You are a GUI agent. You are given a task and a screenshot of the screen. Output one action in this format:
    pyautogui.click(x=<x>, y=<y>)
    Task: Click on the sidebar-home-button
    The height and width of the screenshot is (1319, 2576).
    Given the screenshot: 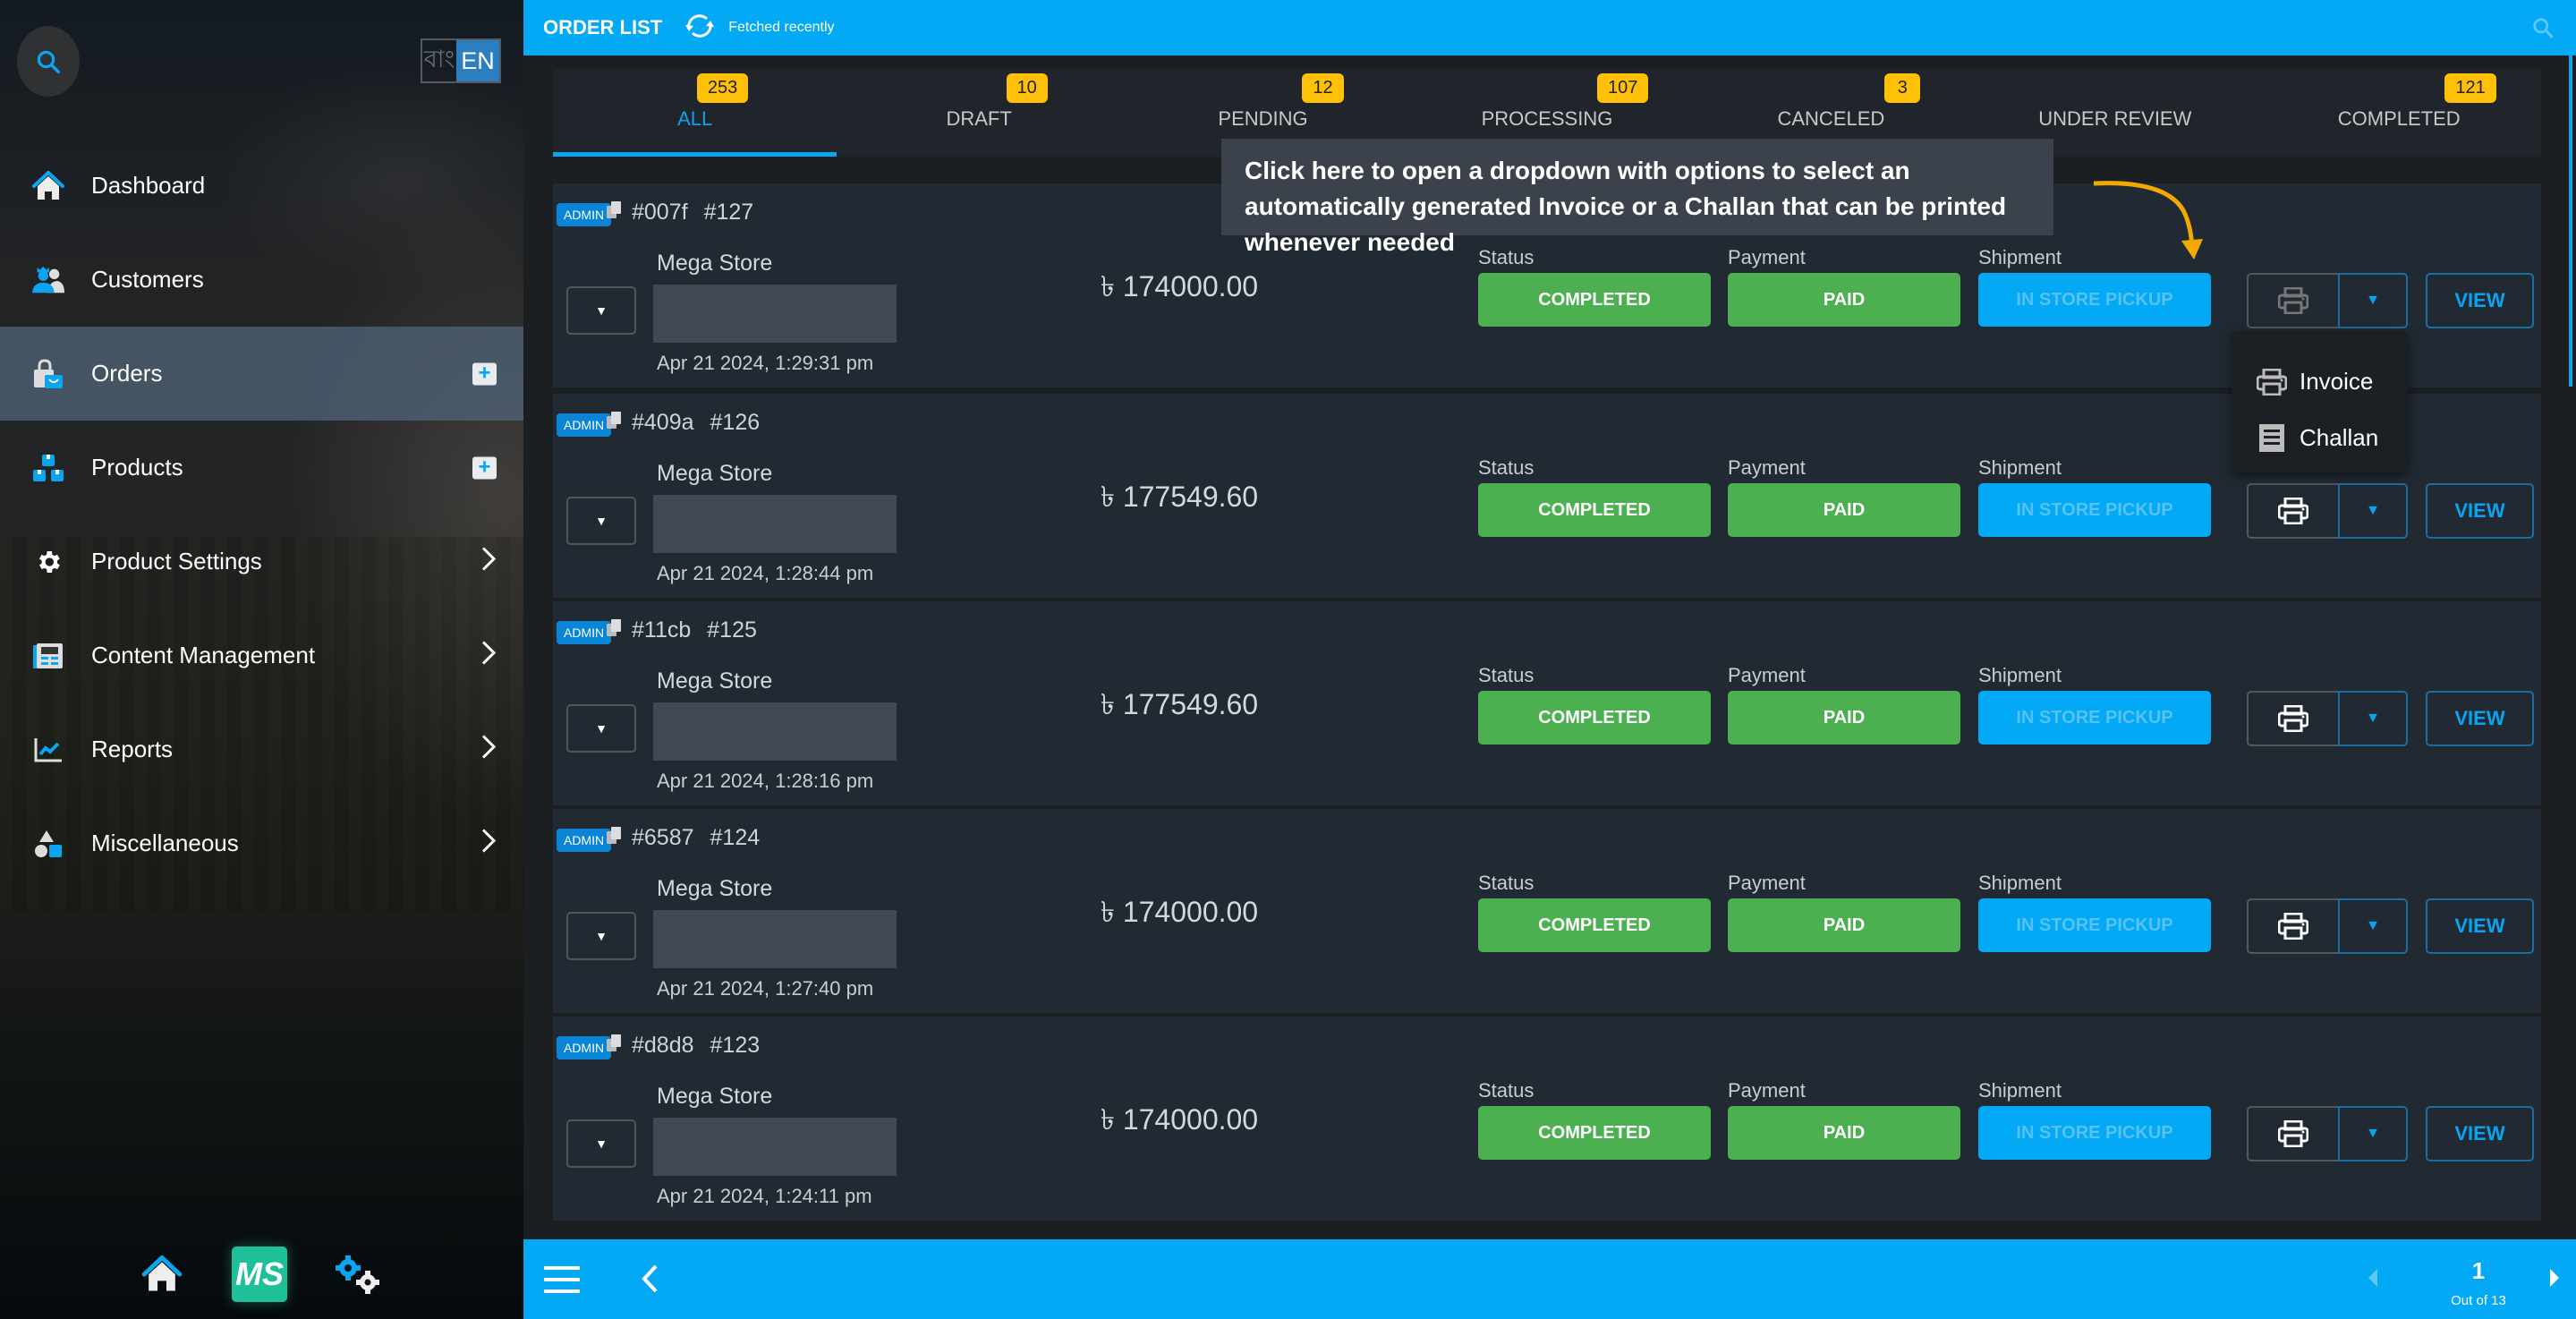 What is the action you would take?
    pyautogui.click(x=162, y=1276)
    